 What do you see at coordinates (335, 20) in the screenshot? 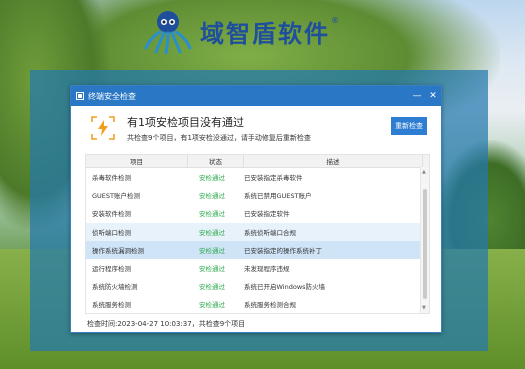
I see `registered-mark: ®` at bounding box center [335, 20].